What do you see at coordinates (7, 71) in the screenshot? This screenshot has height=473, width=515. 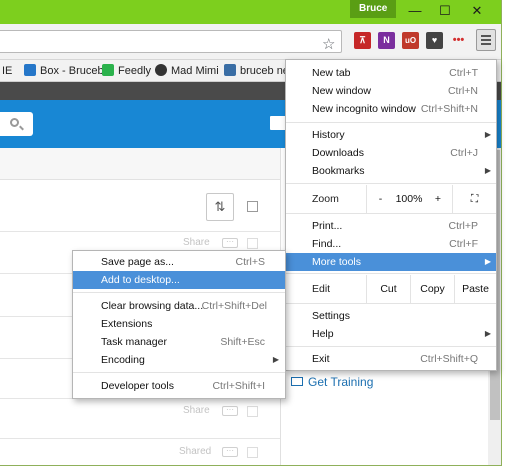 I see `bookmark-ie: IE` at bounding box center [7, 71].